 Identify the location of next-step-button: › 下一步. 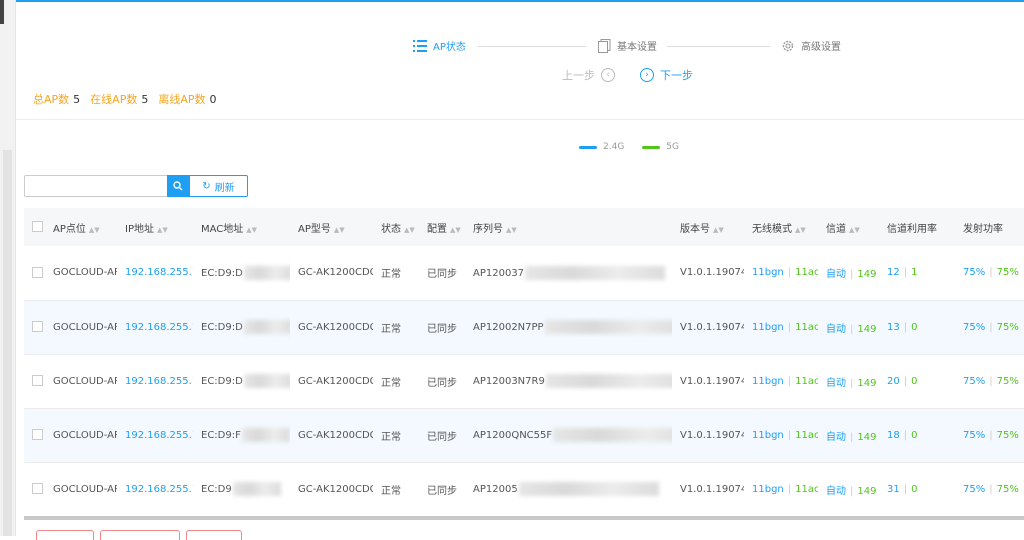
(666, 75).